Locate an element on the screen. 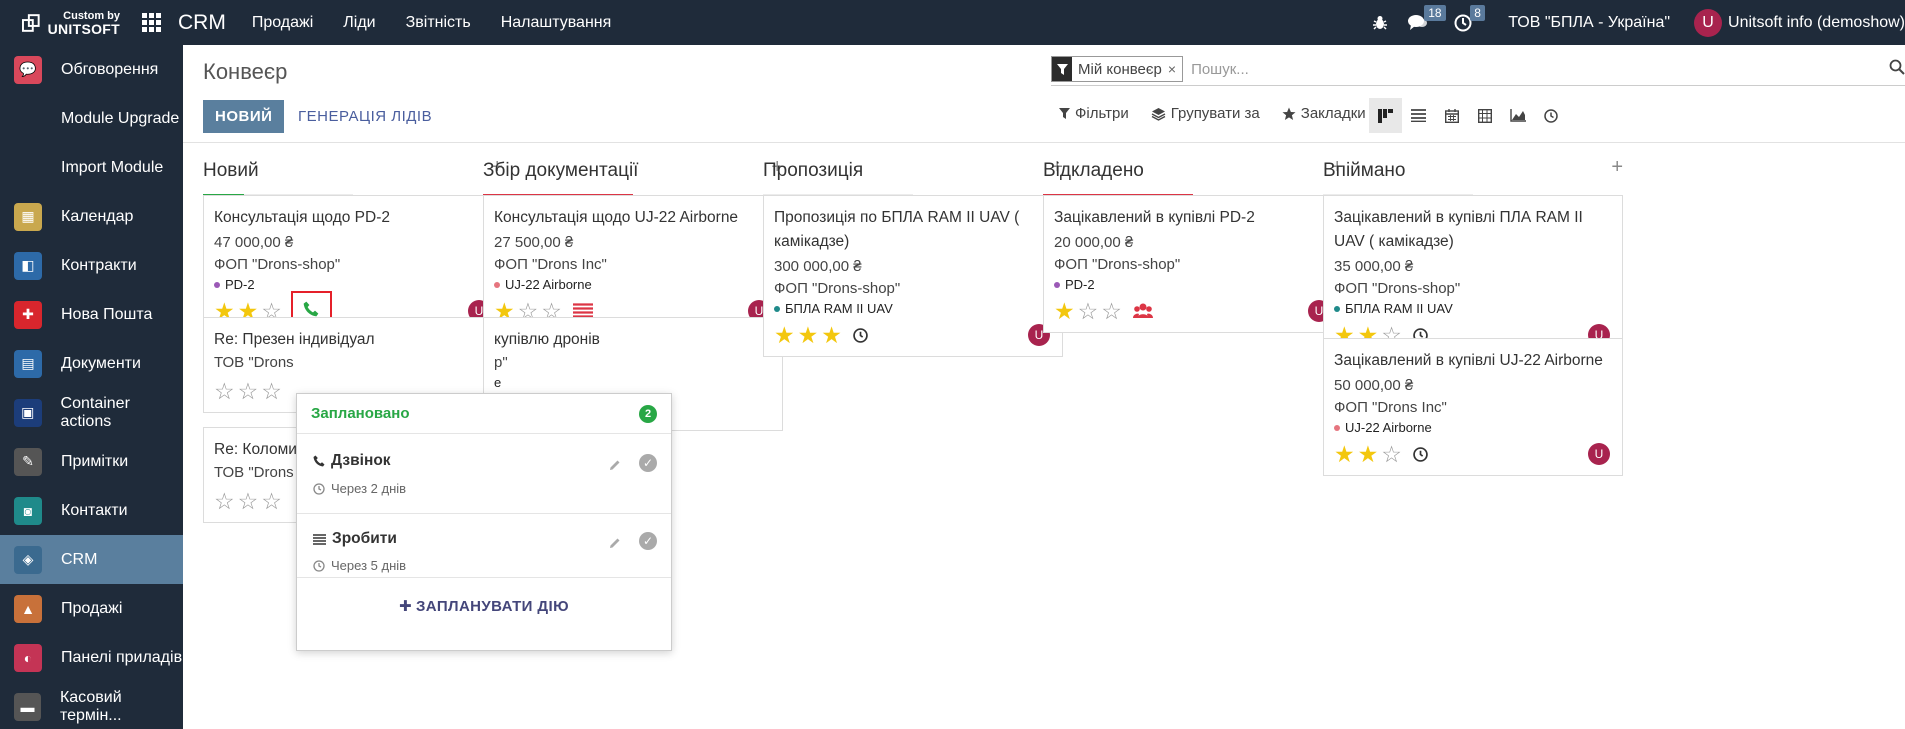 Image resolution: width=1905 pixels, height=729 pixels. new-button: НОВИЙ is located at coordinates (244, 116).